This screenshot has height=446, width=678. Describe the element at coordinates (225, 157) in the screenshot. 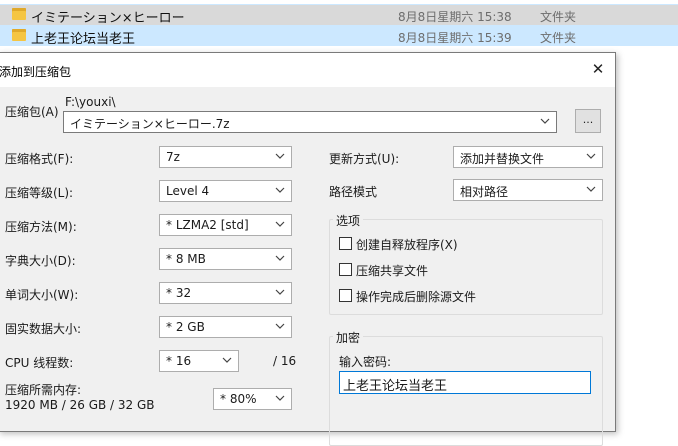

I see `format-select: 7z` at that location.